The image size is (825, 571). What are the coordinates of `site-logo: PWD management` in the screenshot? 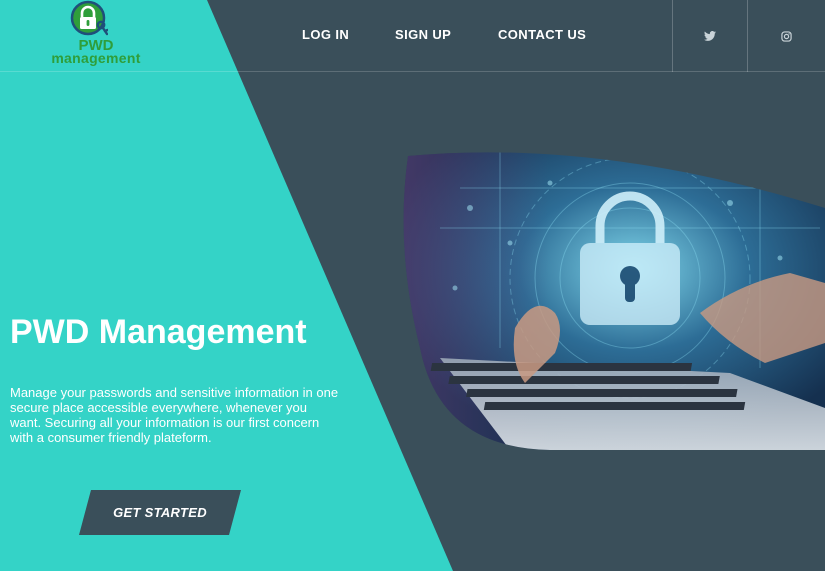 It's located at (96, 34).